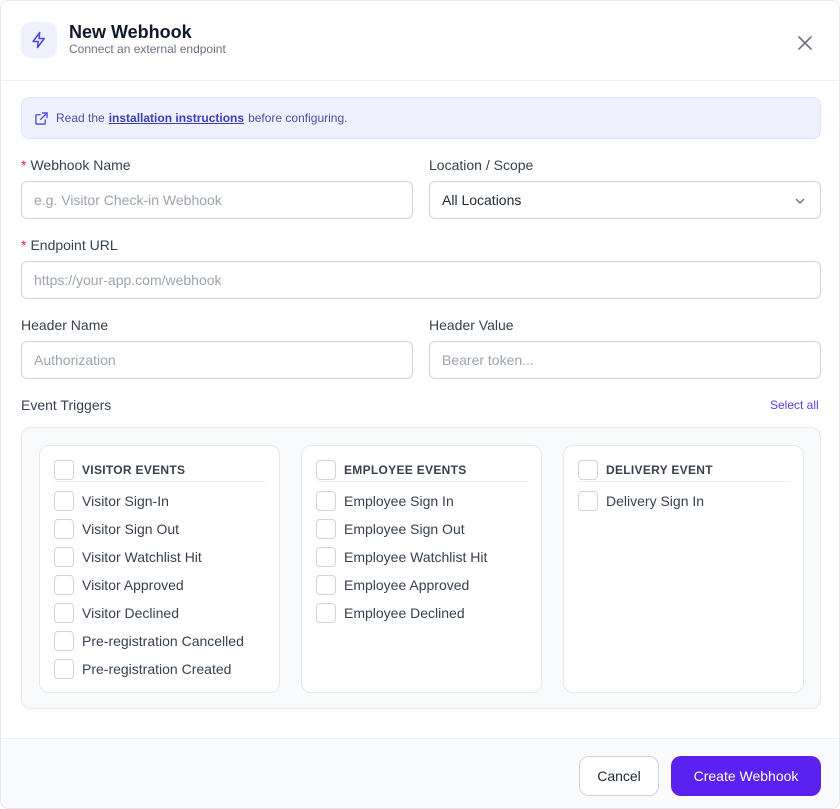 The height and width of the screenshot is (809, 840). I want to click on cancel-button: Cancel, so click(619, 776).